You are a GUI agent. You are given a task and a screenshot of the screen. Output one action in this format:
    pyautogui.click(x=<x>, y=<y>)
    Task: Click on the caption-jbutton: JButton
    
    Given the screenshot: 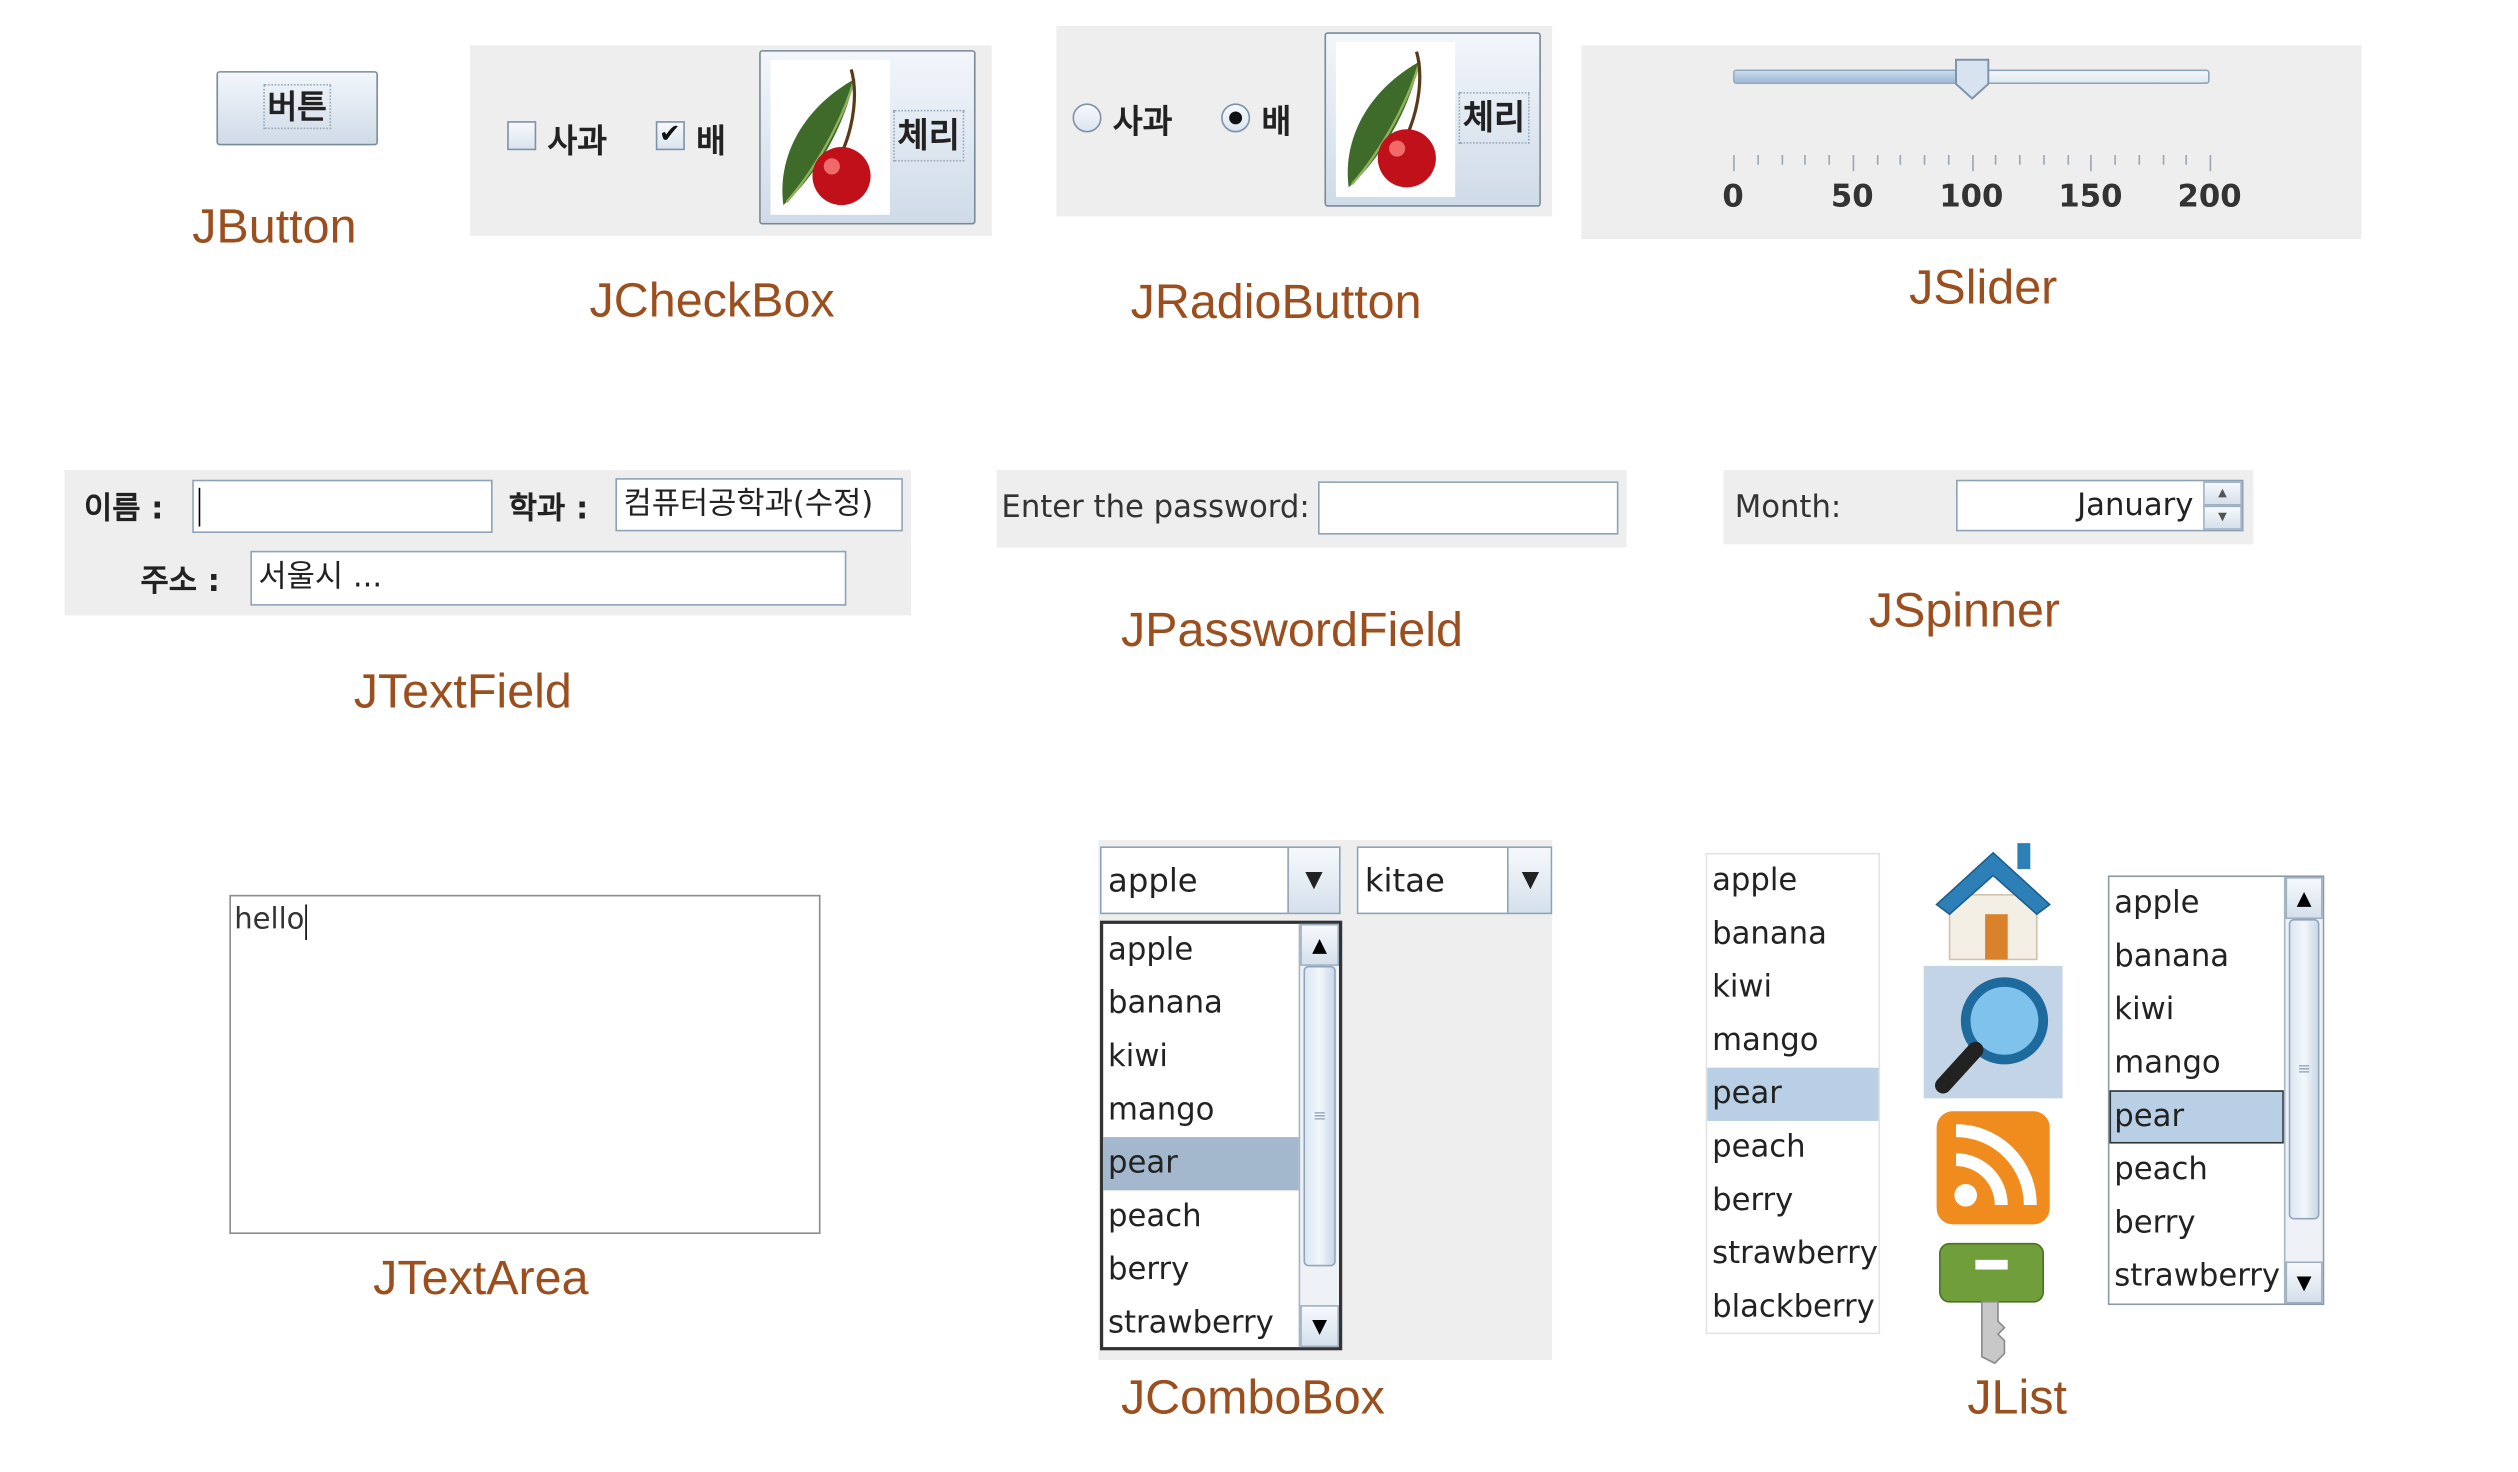 What is the action you would take?
    pyautogui.click(x=274, y=227)
    